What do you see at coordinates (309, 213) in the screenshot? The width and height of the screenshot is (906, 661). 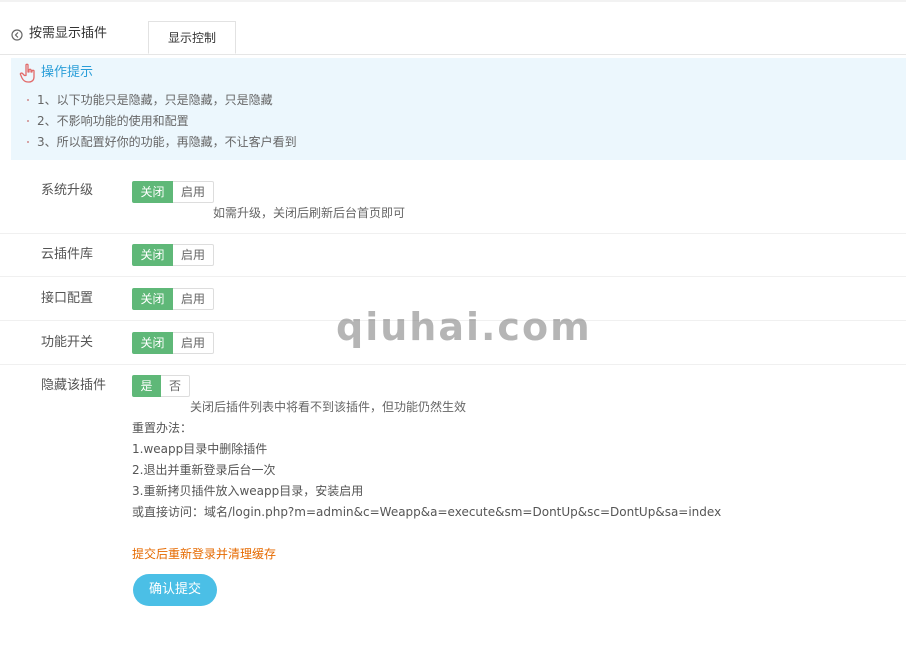 I see `row-hint: 如需升级，关闭后刷新后台首页即可` at bounding box center [309, 213].